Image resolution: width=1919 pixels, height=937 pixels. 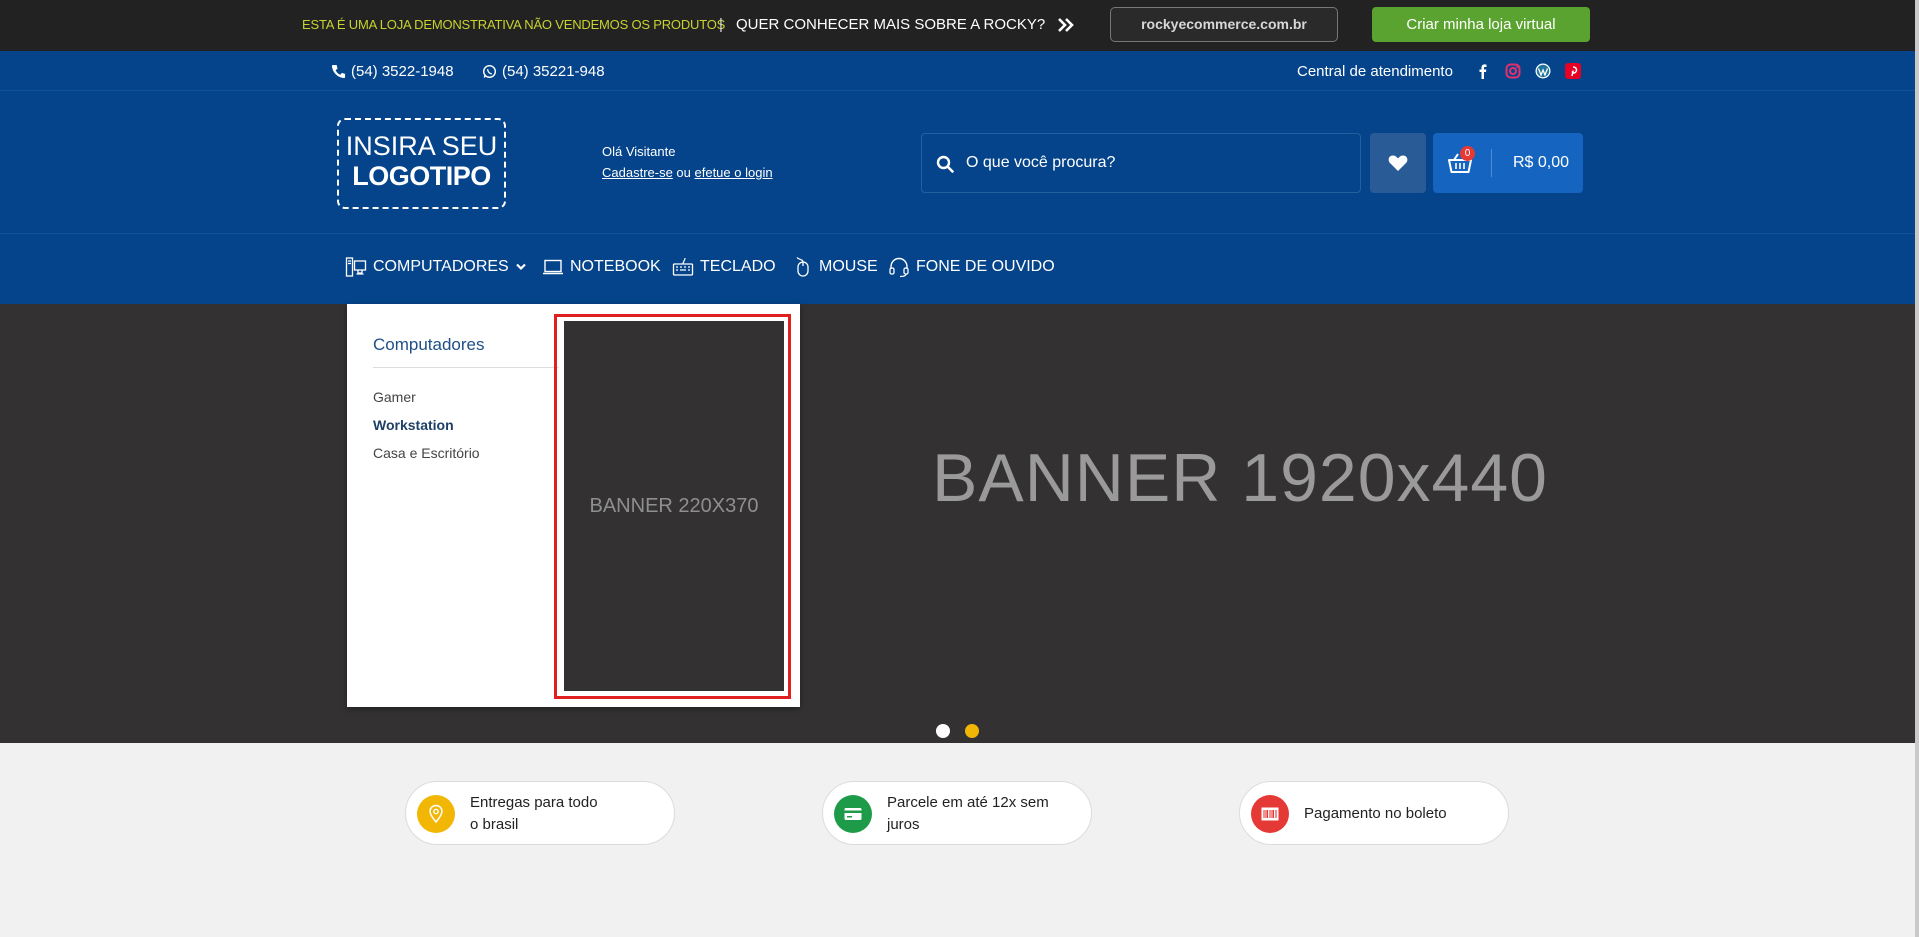 I want to click on search-bar, so click(x=1141, y=163).